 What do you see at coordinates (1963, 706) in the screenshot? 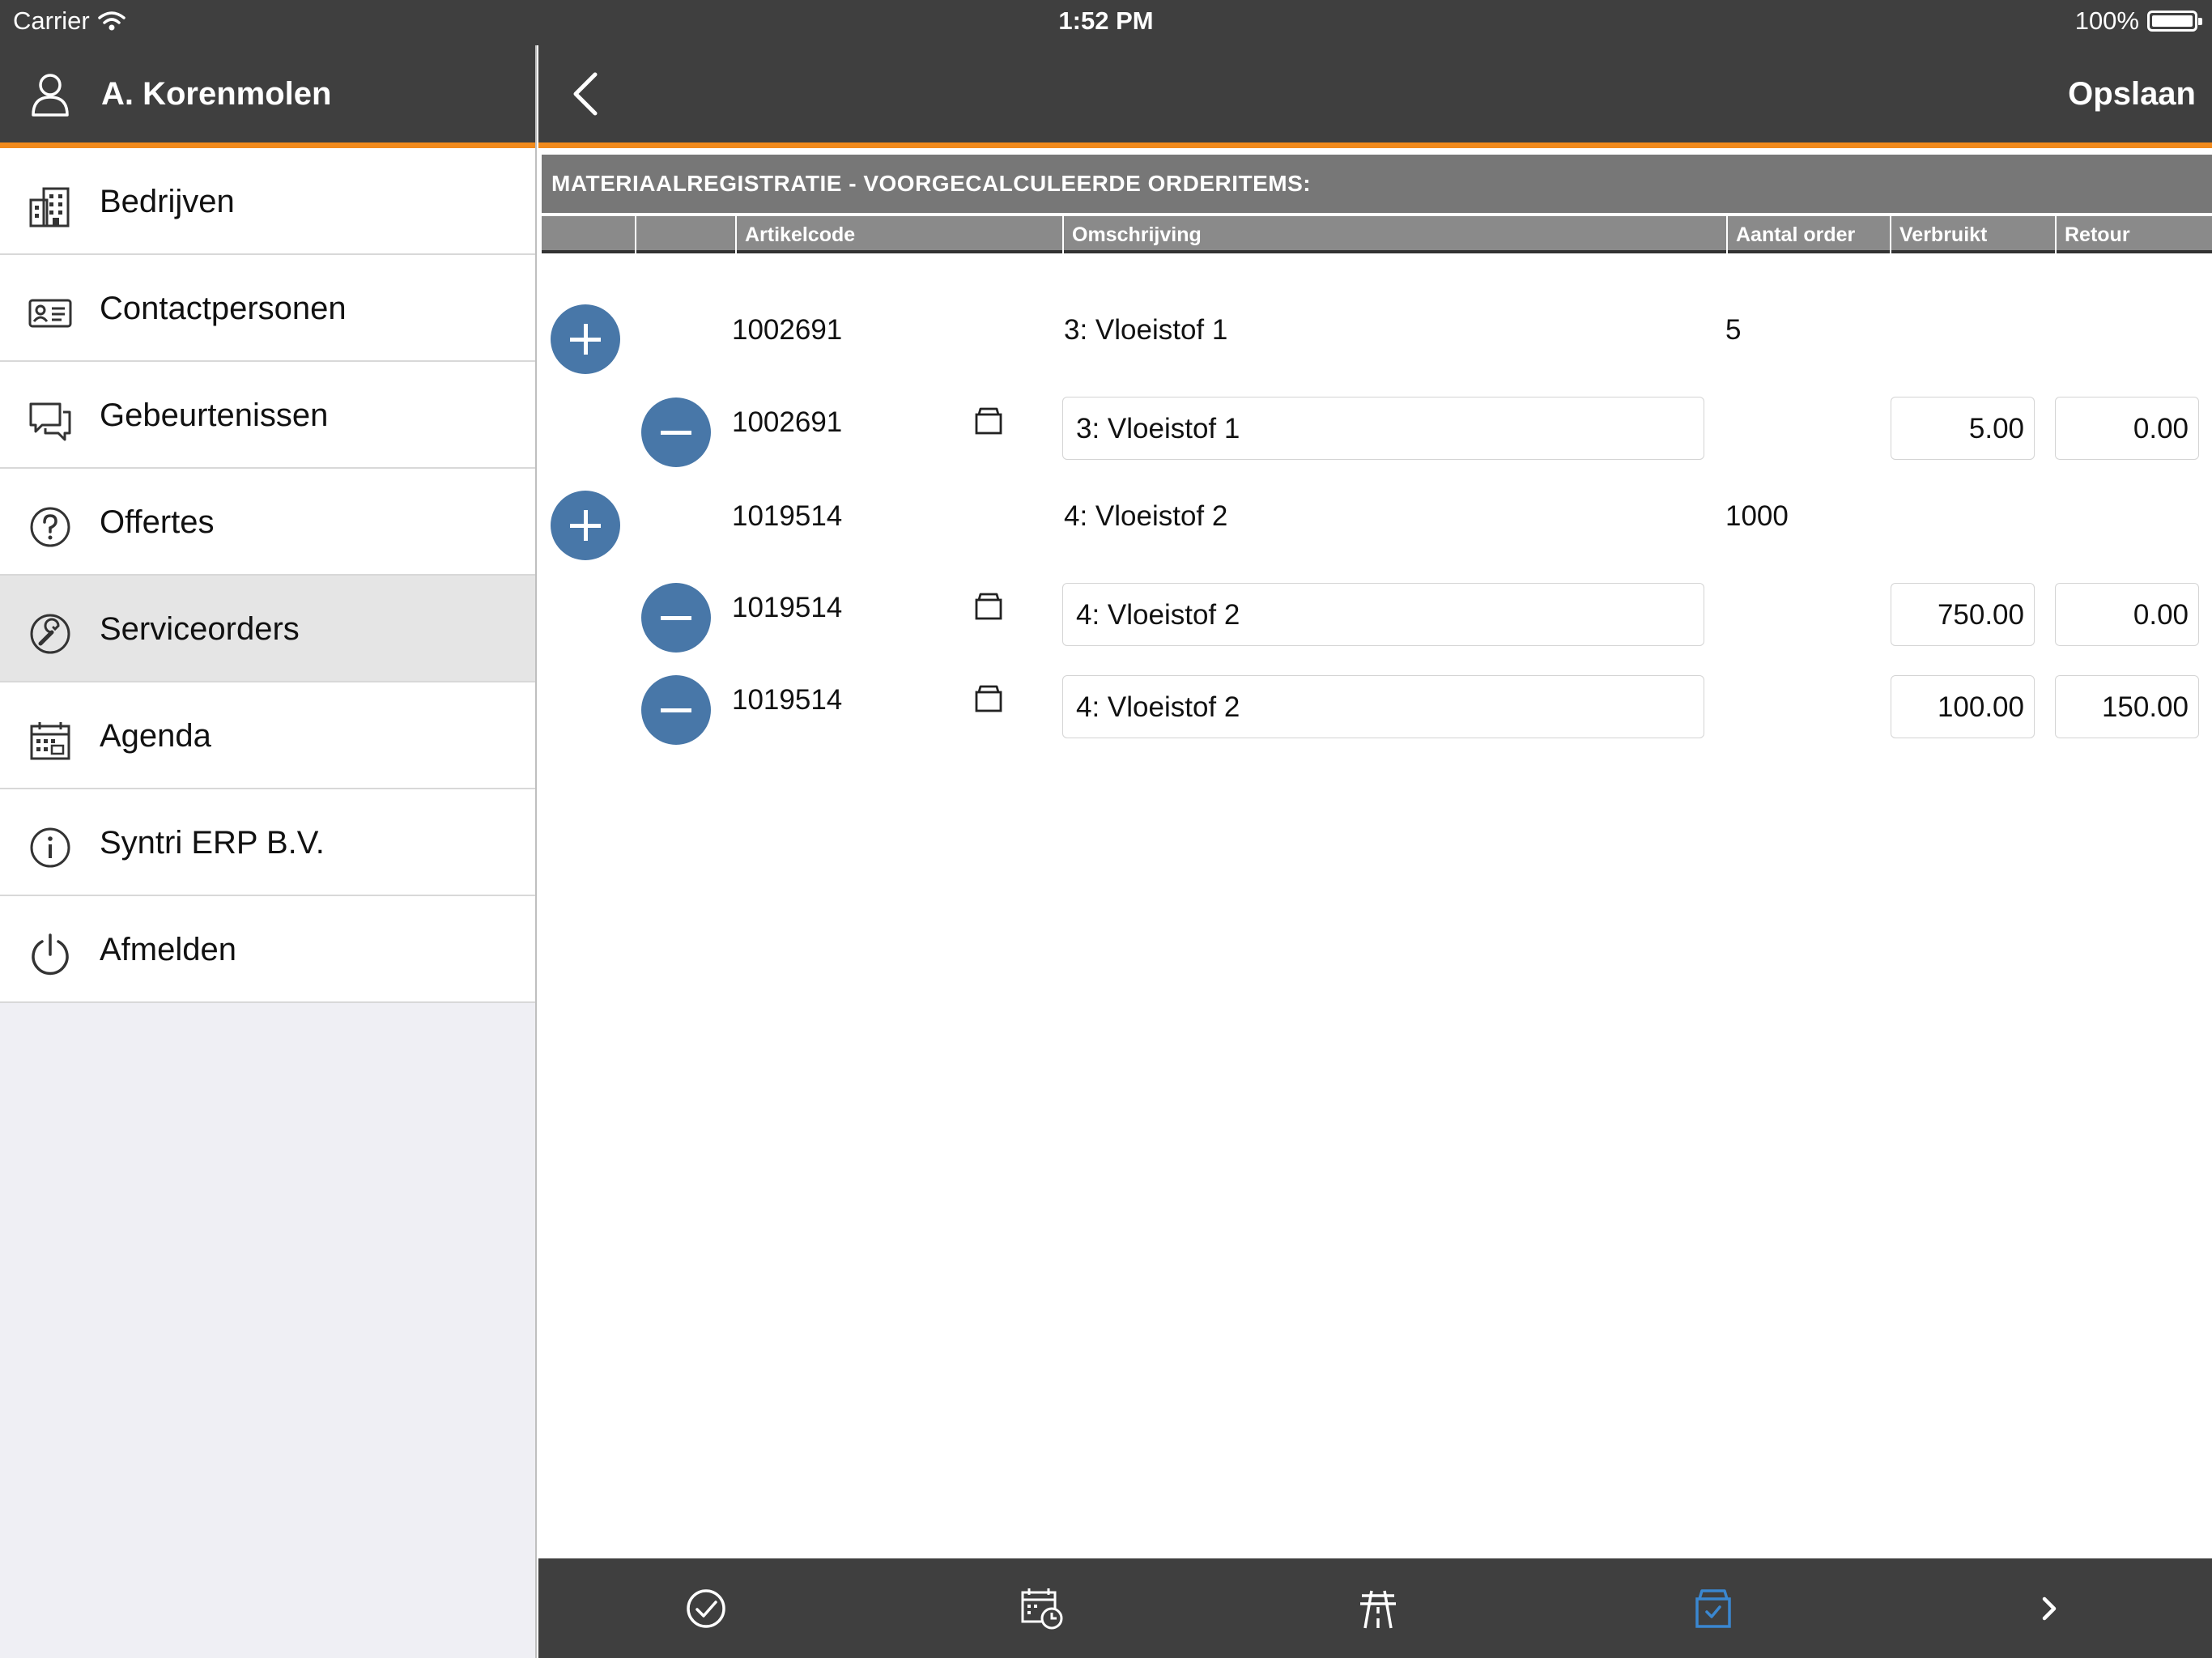
I see `verbruikt-field: 100.00` at bounding box center [1963, 706].